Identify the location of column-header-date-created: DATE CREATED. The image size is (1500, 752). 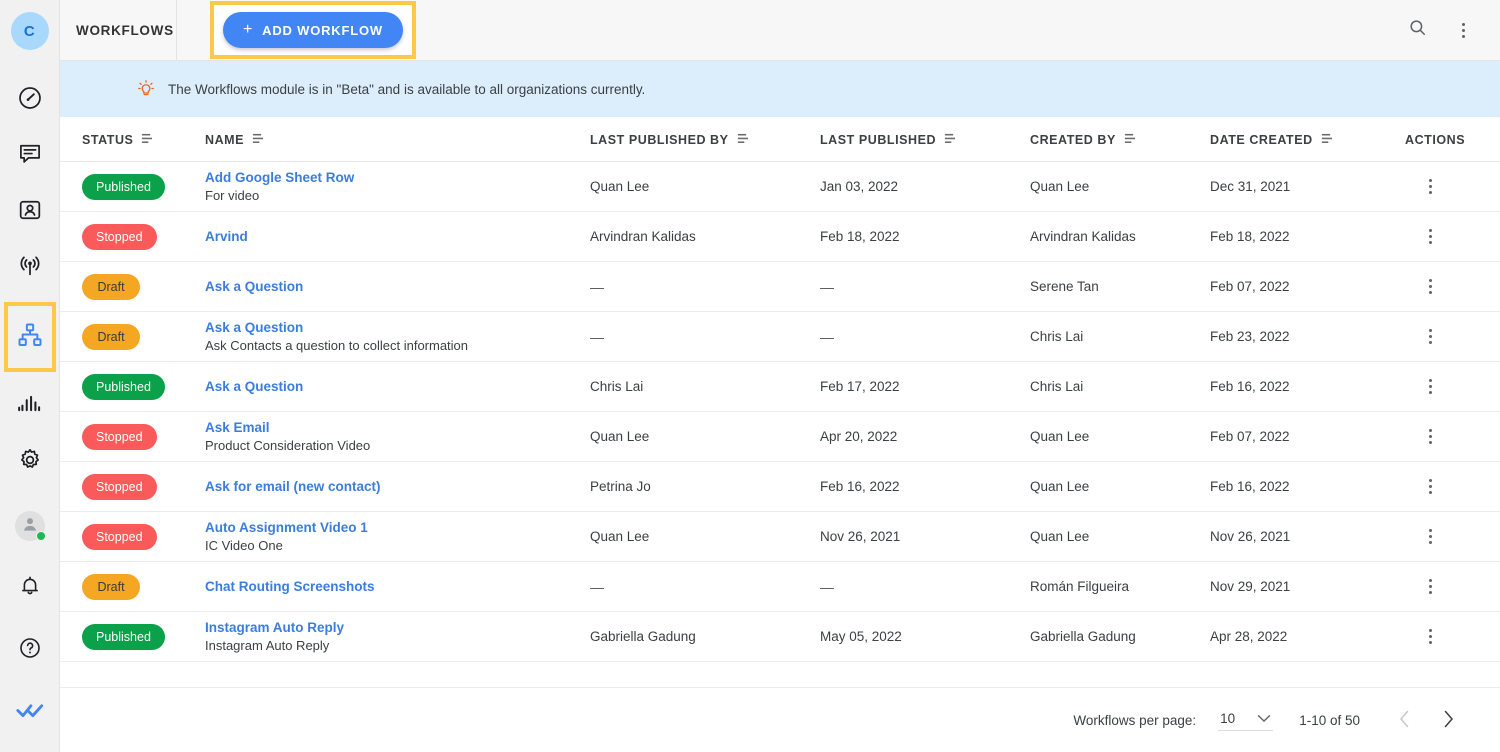
(1307, 139).